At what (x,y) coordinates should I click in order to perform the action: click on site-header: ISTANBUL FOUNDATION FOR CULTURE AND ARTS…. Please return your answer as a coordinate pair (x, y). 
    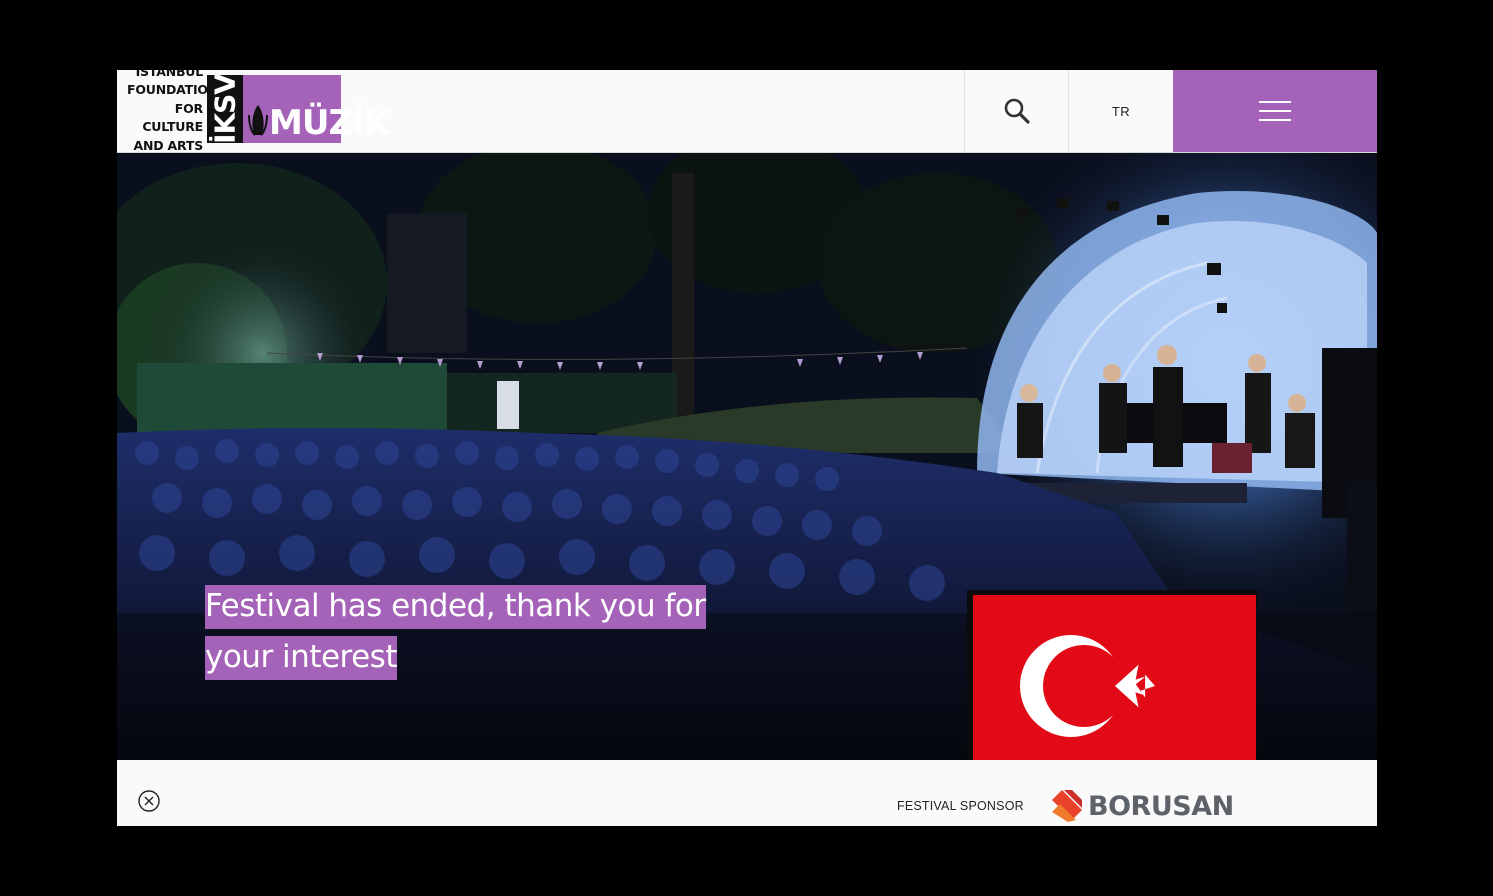
    Looking at the image, I should click on (747, 111).